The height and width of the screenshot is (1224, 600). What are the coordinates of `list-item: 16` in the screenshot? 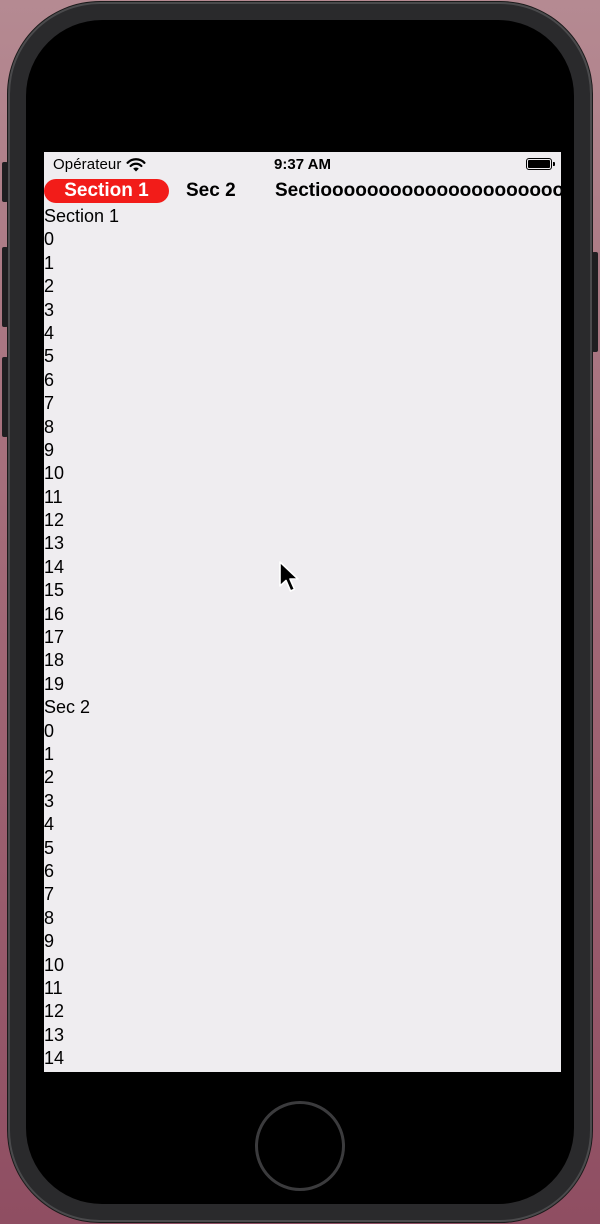 It's located at (302, 614).